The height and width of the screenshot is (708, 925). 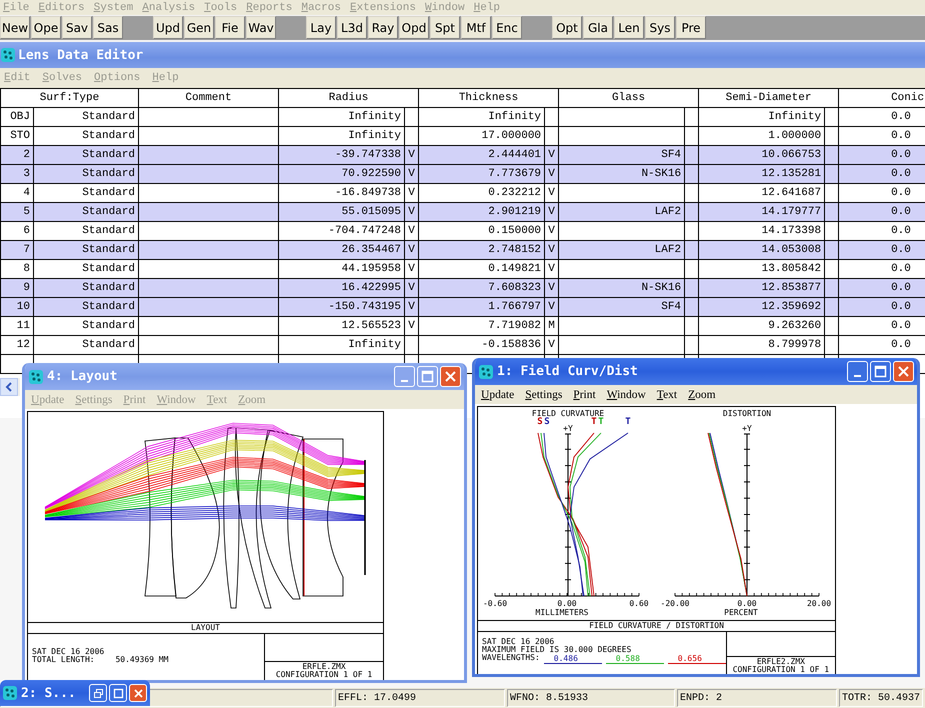 What do you see at coordinates (562, 612) in the screenshot?
I see `axis-title: MILLIMETERS` at bounding box center [562, 612].